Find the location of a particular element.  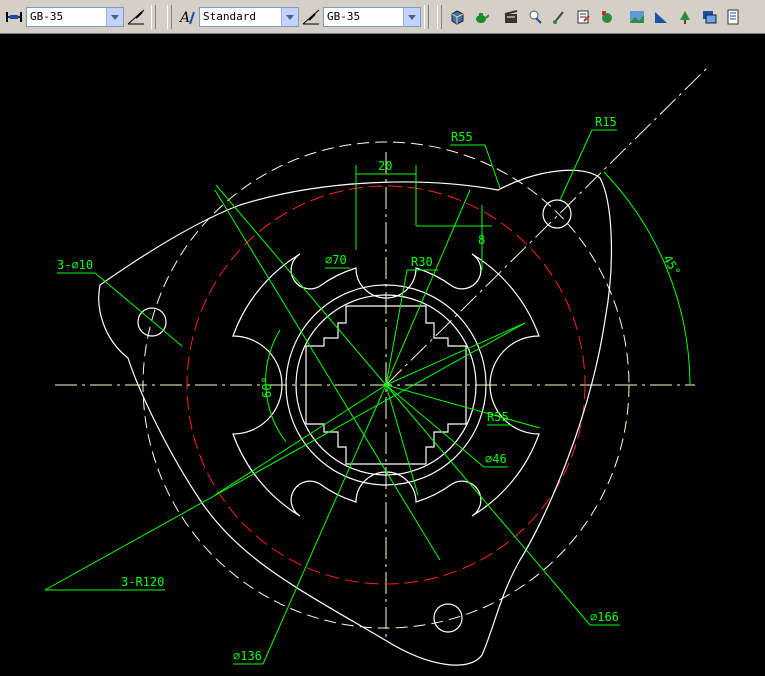

style-toolbar: A Standard GB-35 is located at coordinates (298, 17).